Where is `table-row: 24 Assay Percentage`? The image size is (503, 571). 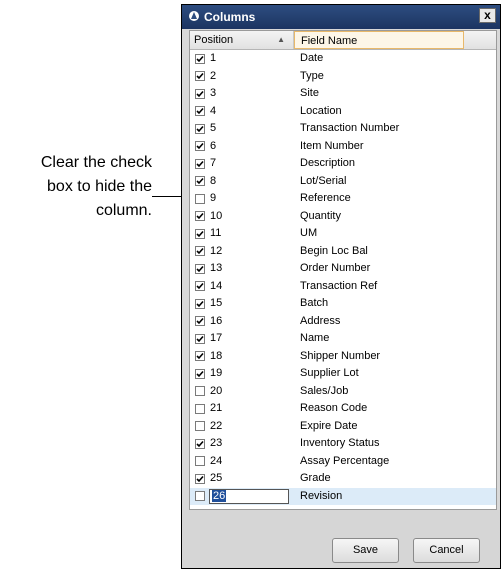 table-row: 24 Assay Percentage is located at coordinates (343, 462).